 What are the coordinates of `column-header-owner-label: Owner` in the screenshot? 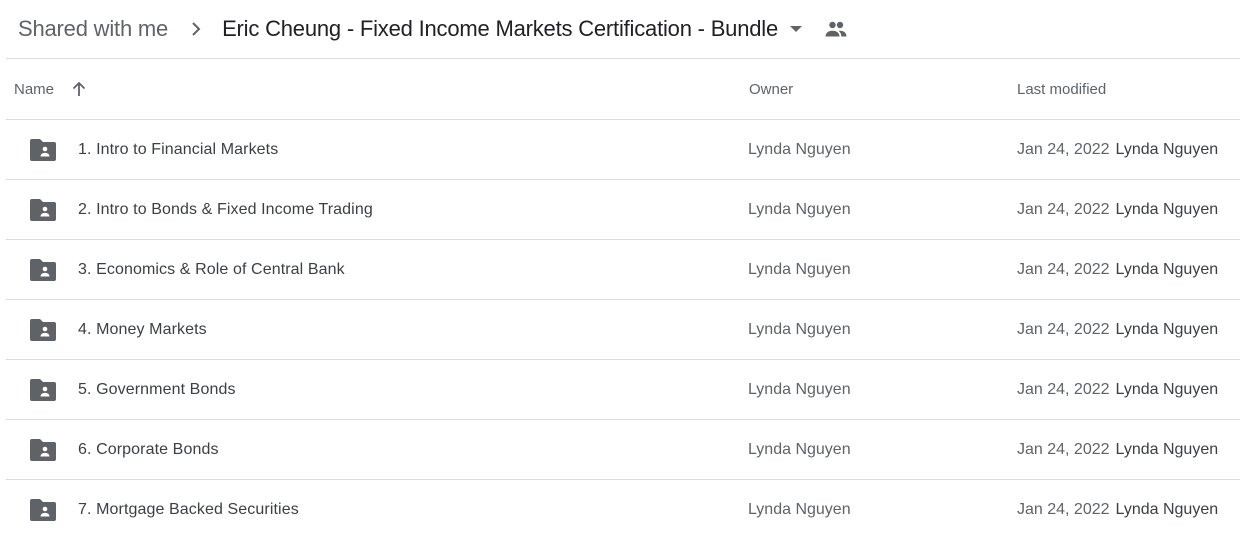 It's located at (771, 89).